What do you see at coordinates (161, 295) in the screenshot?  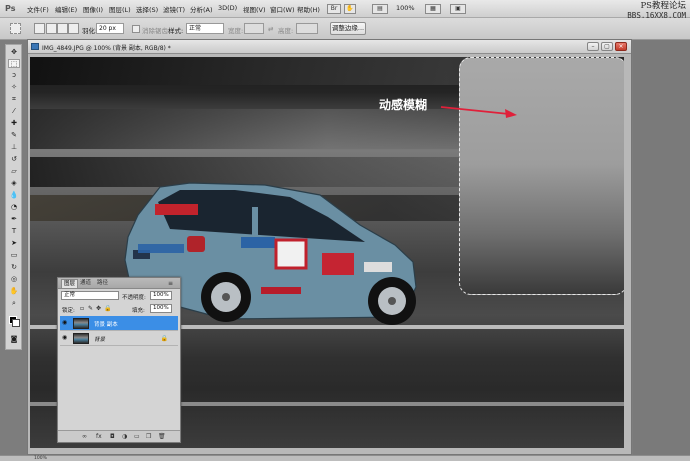 I see `opacity-input: 100%` at bounding box center [161, 295].